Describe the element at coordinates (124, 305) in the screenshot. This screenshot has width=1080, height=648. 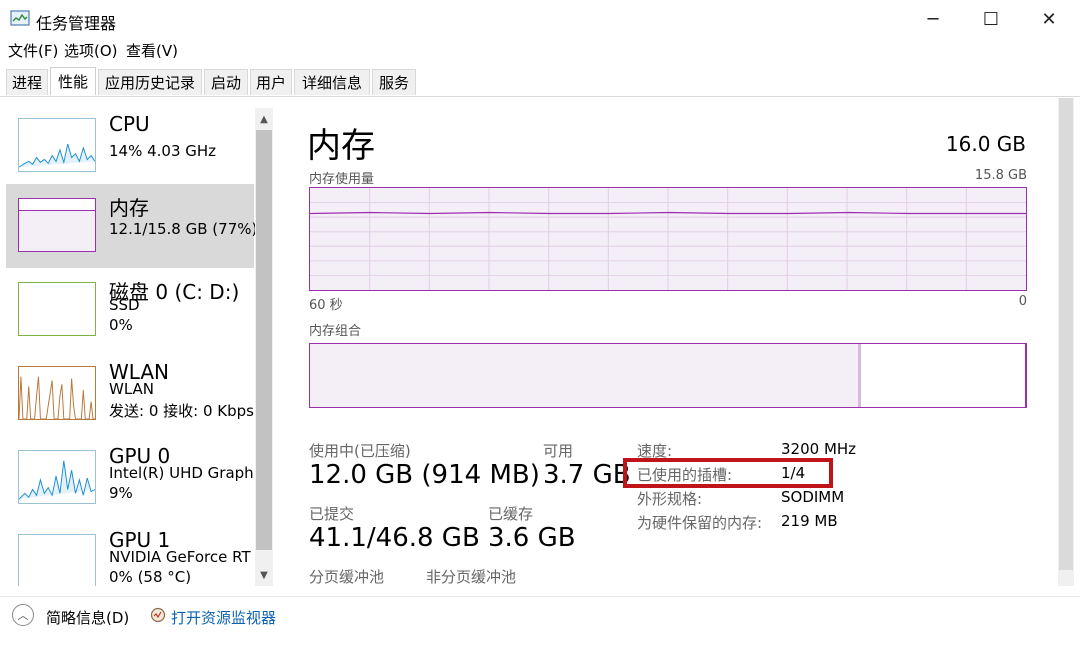
I see `sidebar-item-detail: SSD` at that location.